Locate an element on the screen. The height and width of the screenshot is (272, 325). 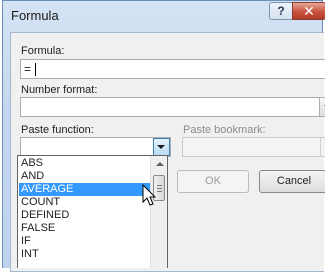
list-item: FALSE is located at coordinates (85, 228).